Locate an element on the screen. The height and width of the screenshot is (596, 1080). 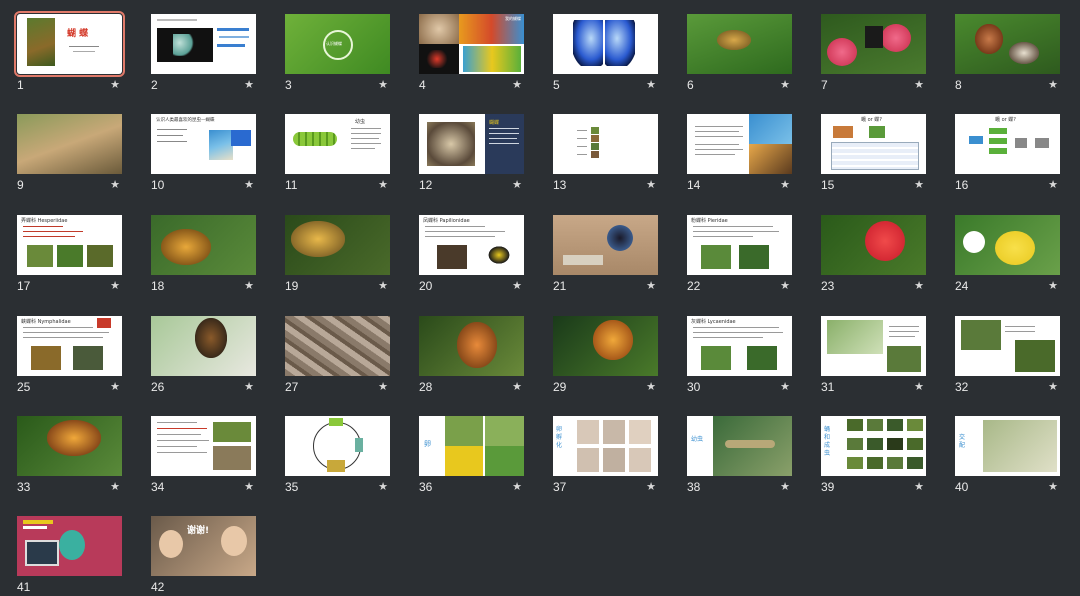
slide-10: 认识人类最喜欢的昆虫—蝴蝶 10 ★ is located at coordinates (203, 154).